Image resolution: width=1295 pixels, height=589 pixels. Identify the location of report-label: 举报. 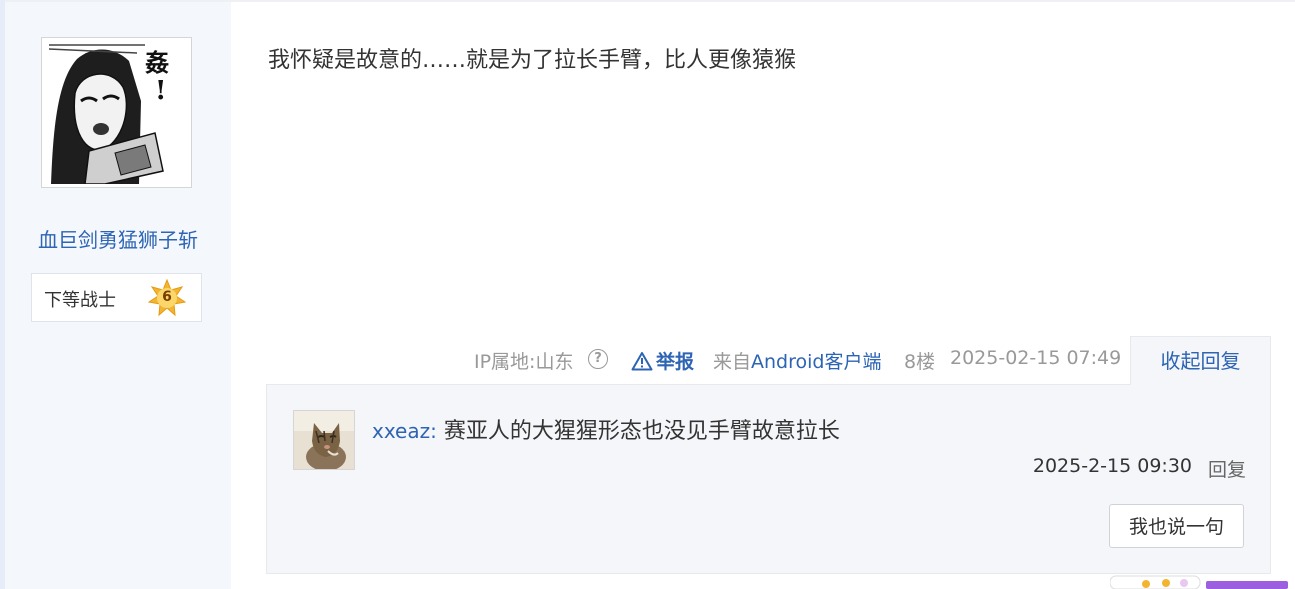
(675, 362).